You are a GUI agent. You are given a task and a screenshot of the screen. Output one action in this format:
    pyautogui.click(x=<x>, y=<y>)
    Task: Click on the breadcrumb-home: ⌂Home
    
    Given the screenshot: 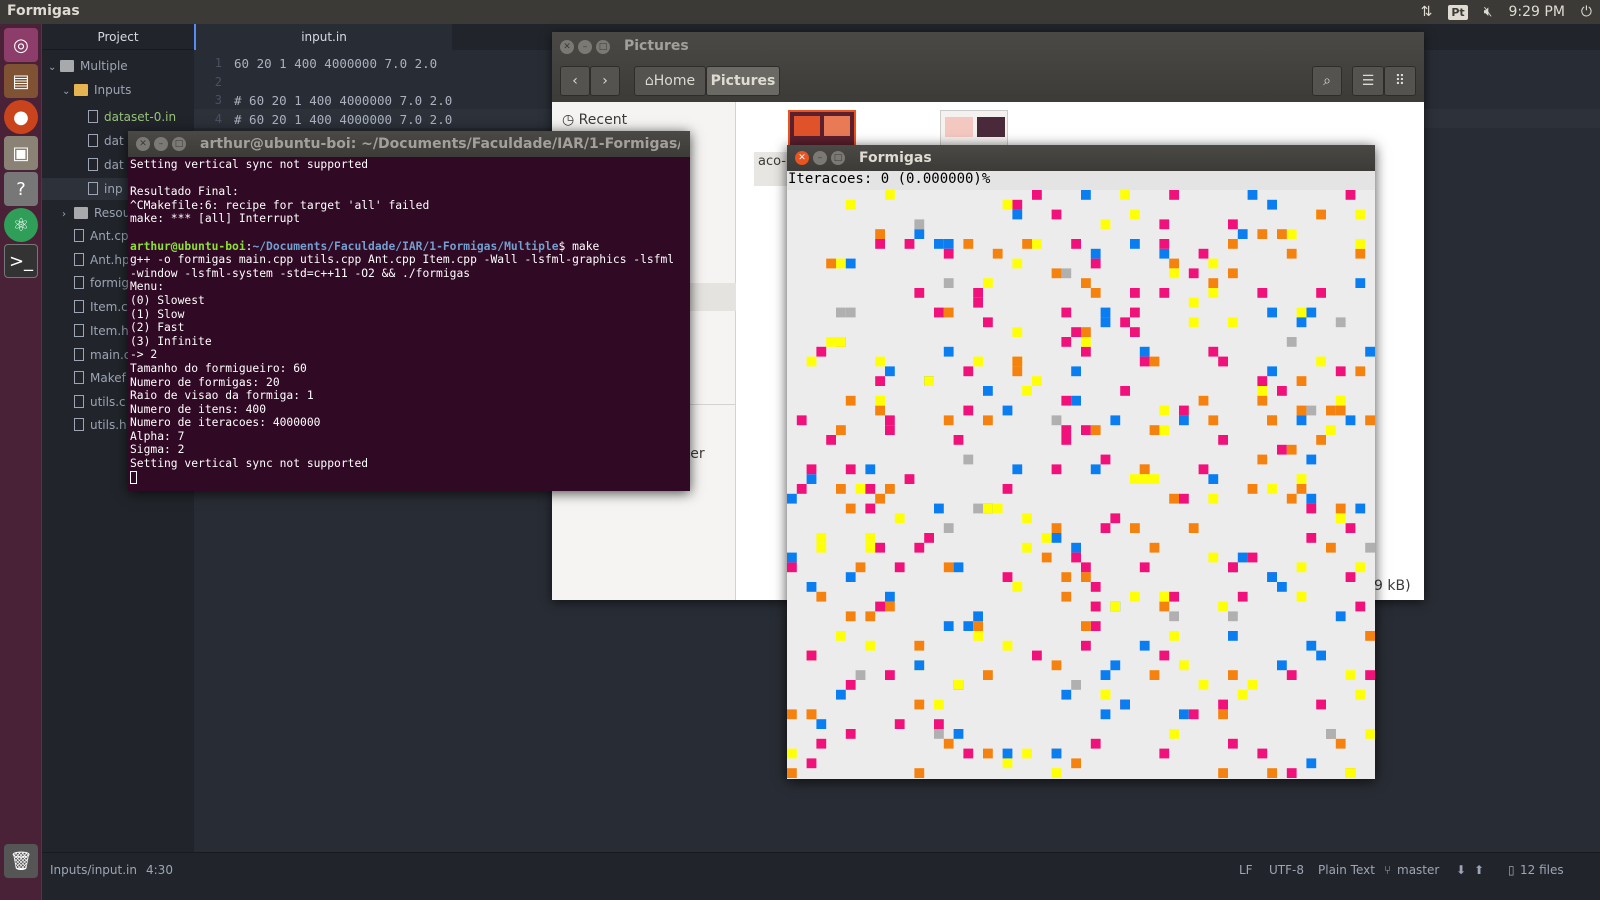 What is the action you would take?
    pyautogui.click(x=670, y=81)
    